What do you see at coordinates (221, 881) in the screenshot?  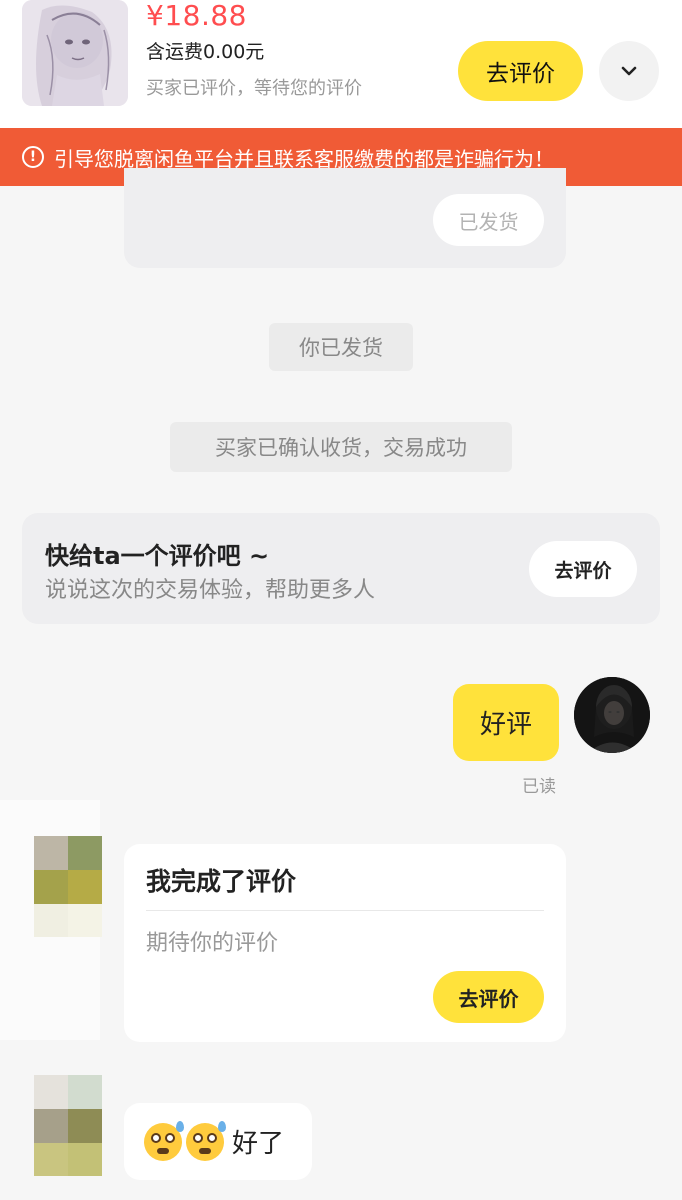 I see `review-card-title: 我完成了评价` at bounding box center [221, 881].